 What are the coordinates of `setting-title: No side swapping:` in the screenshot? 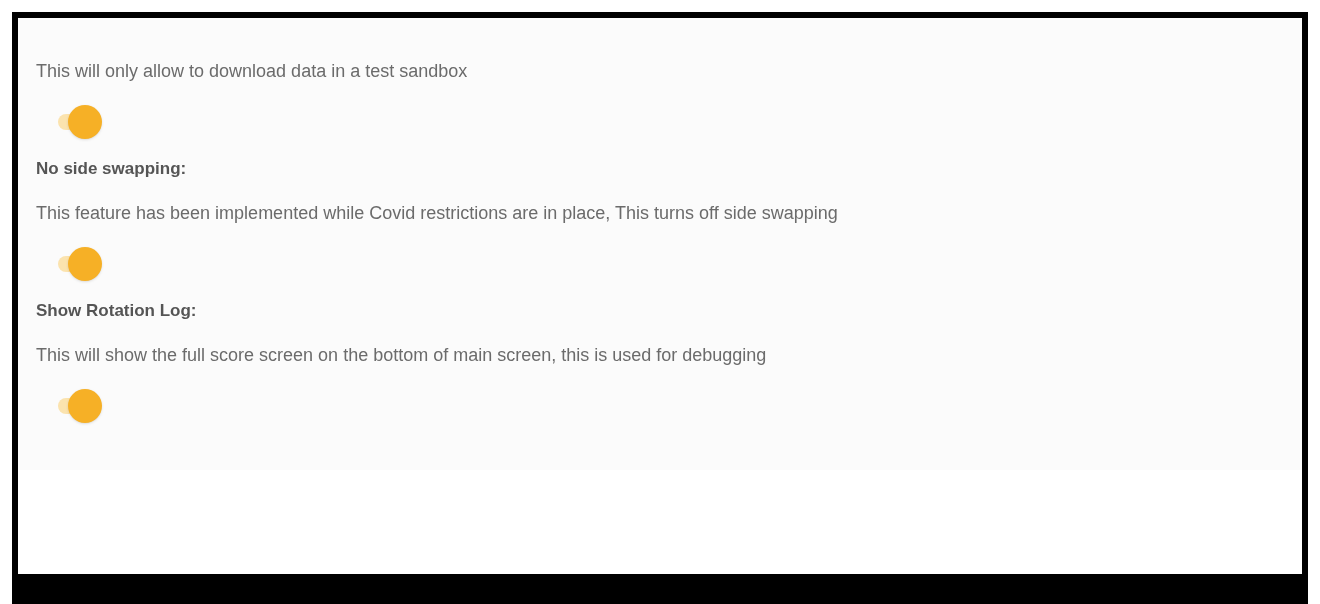 It's located at (112, 169).